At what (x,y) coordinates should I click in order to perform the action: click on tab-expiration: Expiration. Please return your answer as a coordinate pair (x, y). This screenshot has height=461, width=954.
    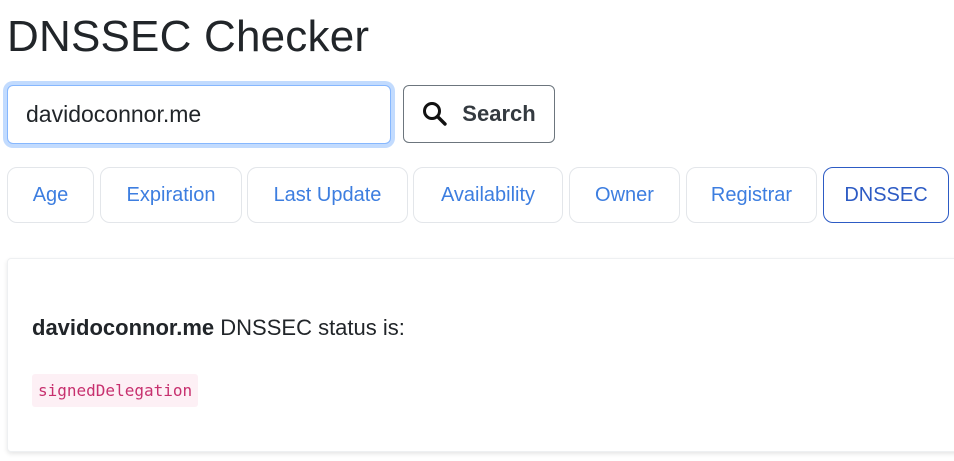
    Looking at the image, I should click on (171, 195).